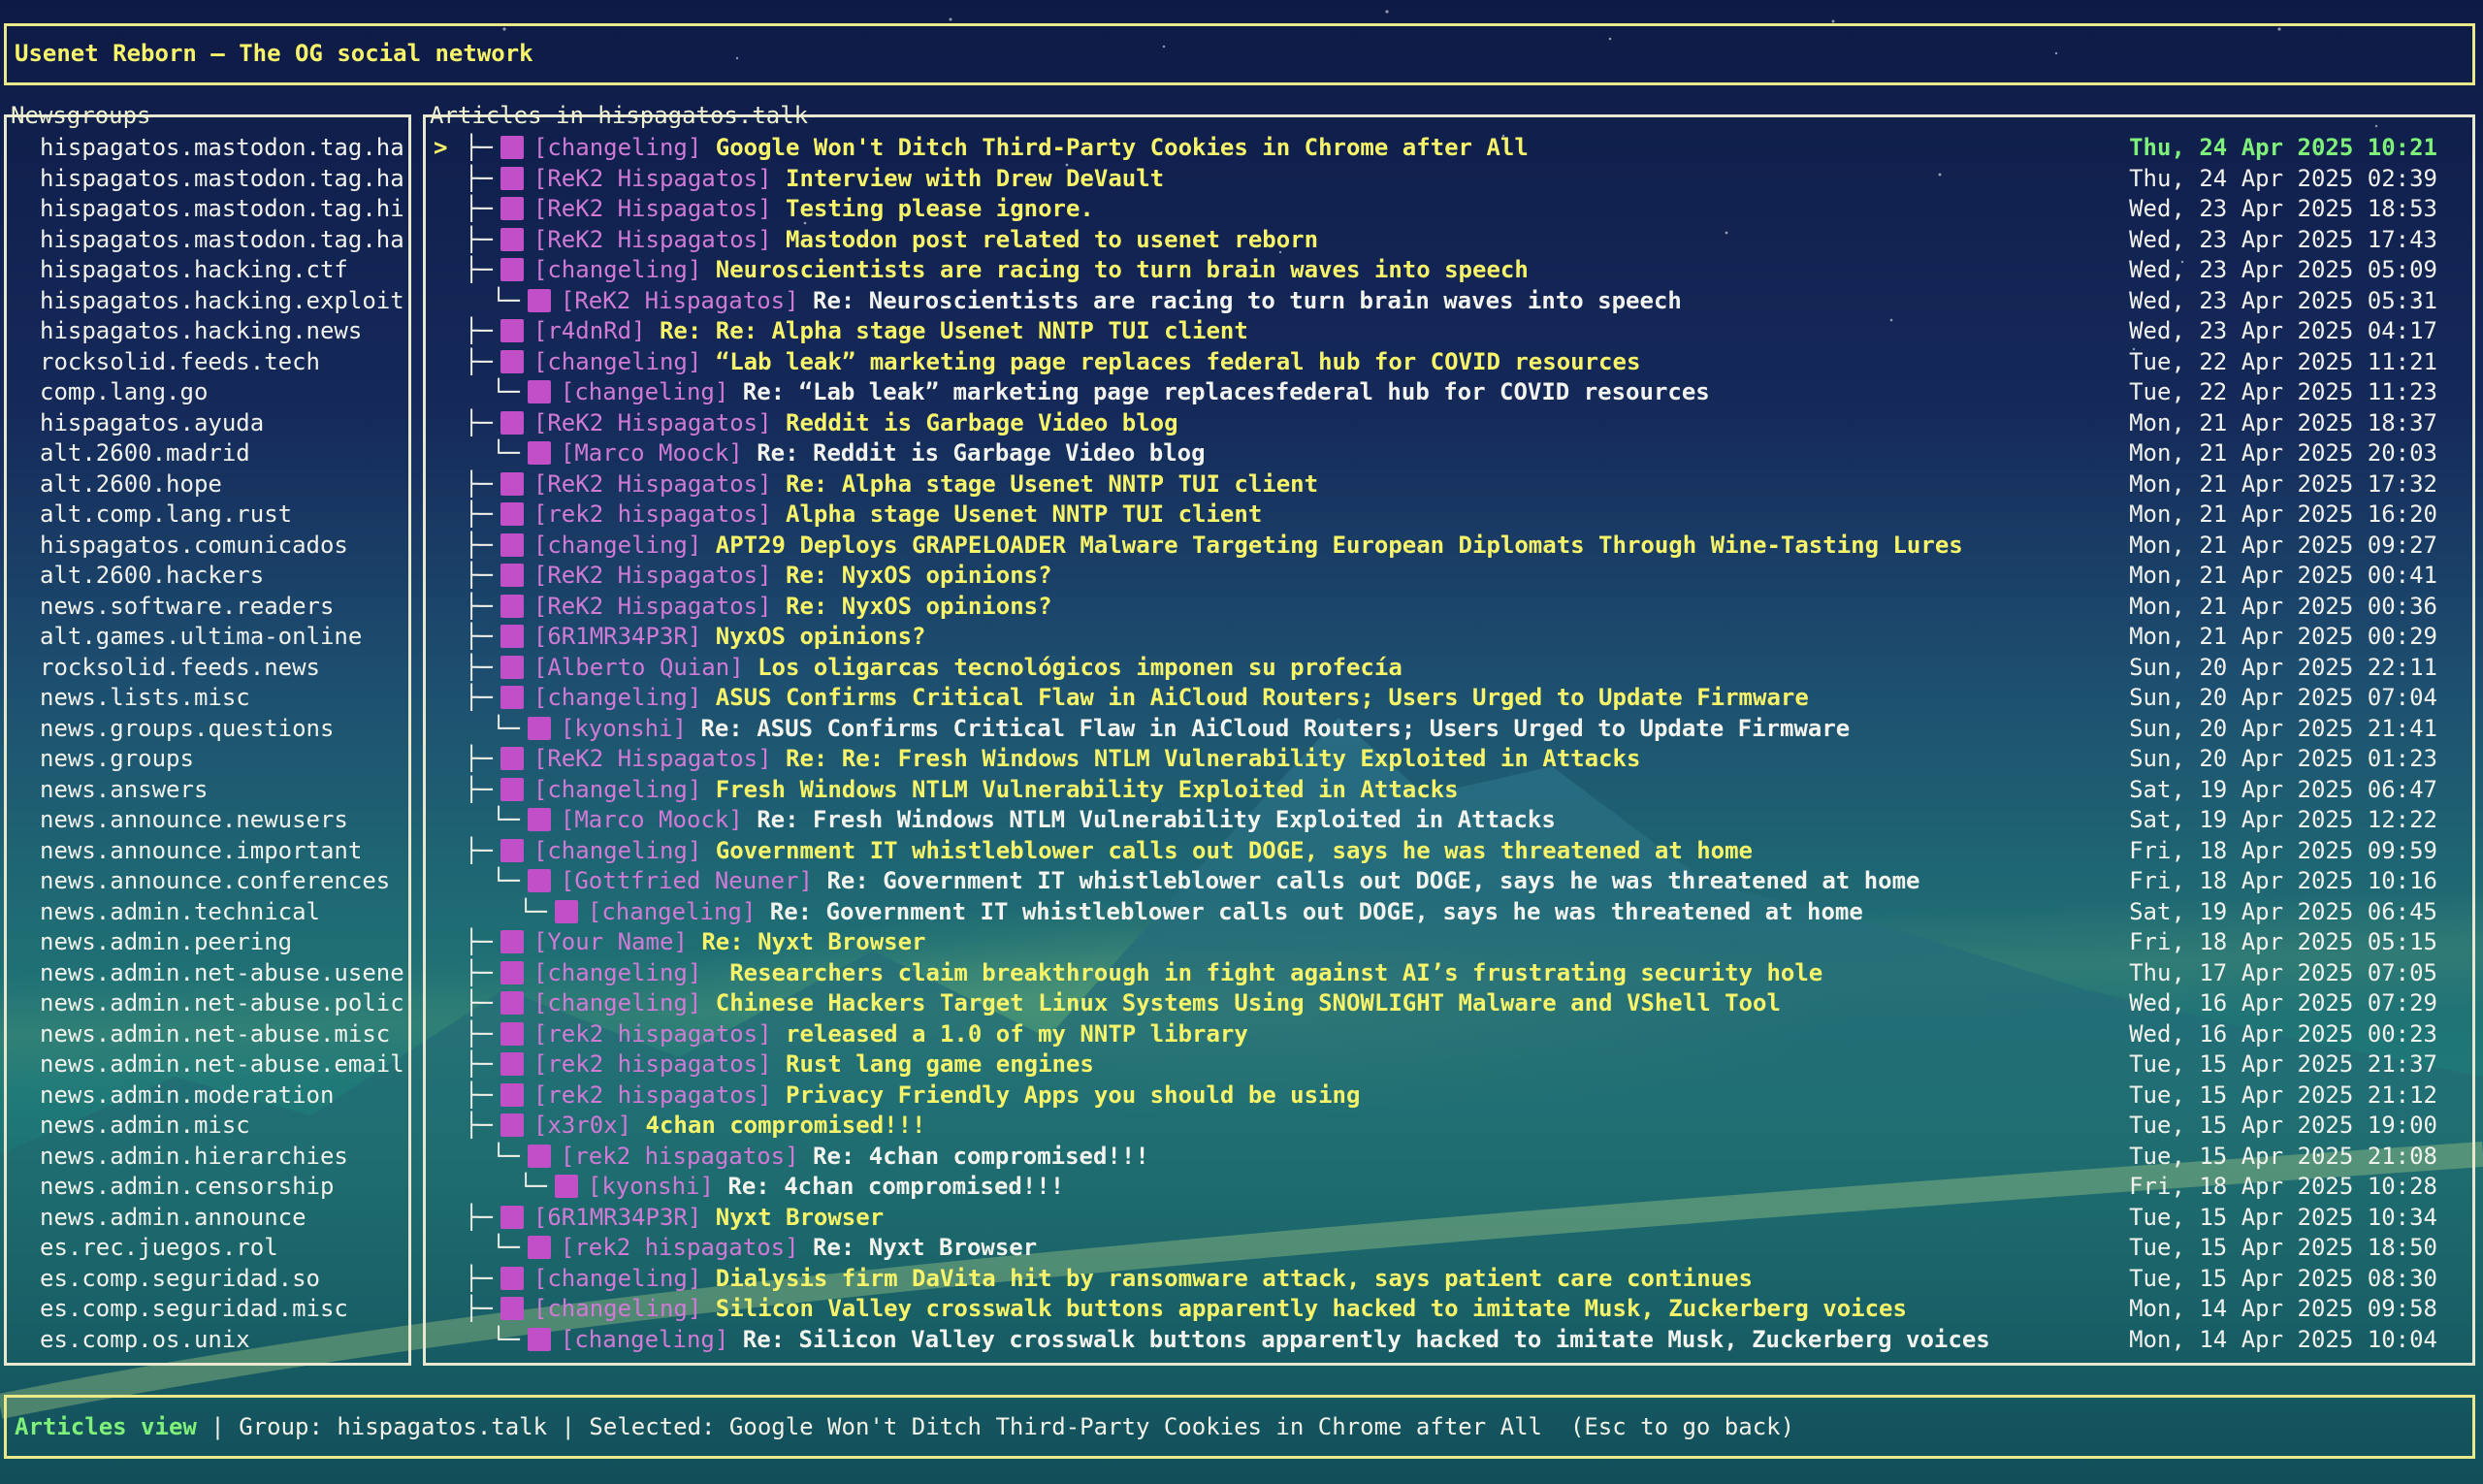 The image size is (2483, 1484). What do you see at coordinates (225, 607) in the screenshot?
I see `newsgroup-item: news.software.readers` at bounding box center [225, 607].